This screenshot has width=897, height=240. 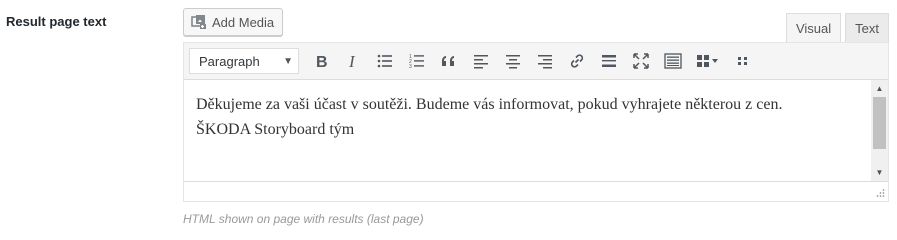 I want to click on toolbar-toggle-button, so click(x=673, y=61).